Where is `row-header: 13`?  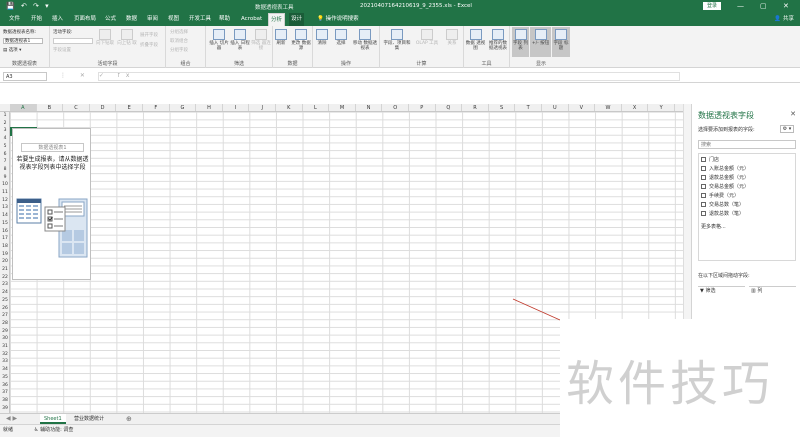 row-header: 13 is located at coordinates (4, 208).